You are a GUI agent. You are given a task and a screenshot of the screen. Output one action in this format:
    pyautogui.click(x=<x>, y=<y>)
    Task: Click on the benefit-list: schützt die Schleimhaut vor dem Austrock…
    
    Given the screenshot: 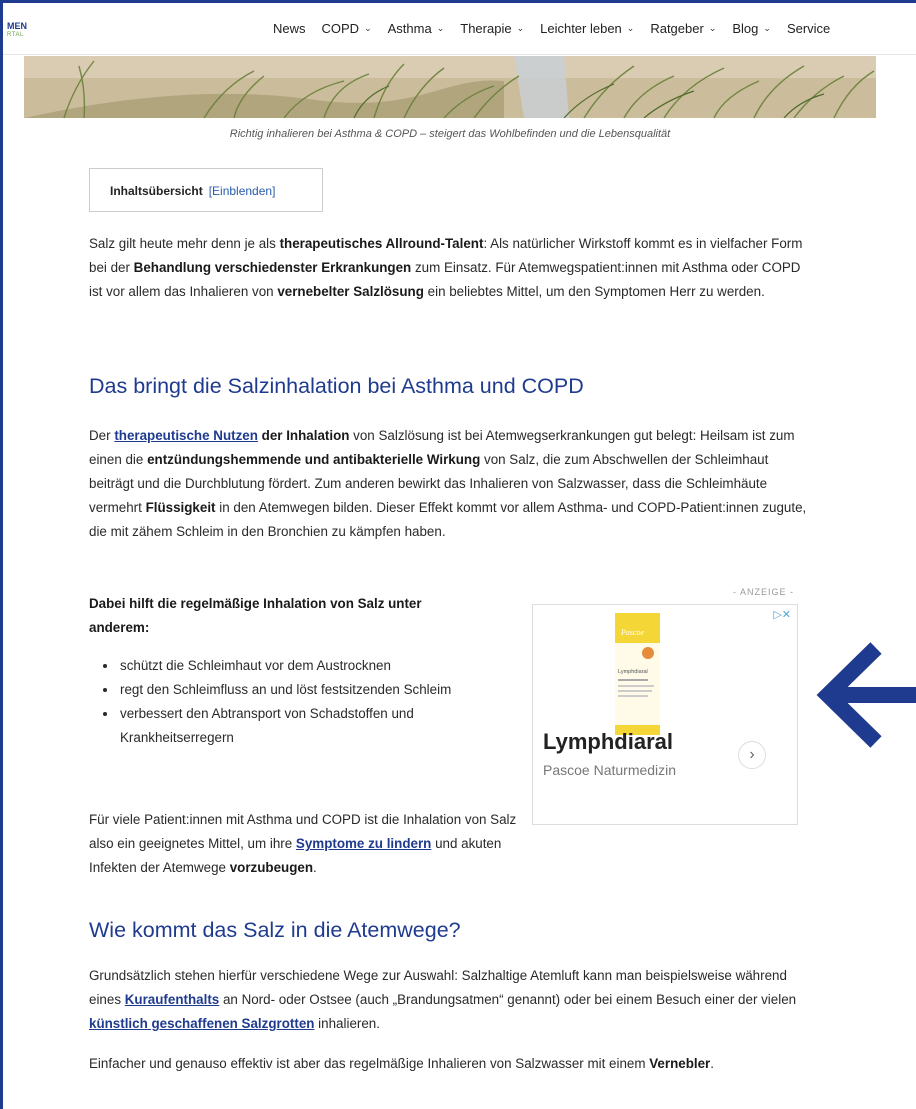 What is the action you would take?
    pyautogui.click(x=289, y=702)
    